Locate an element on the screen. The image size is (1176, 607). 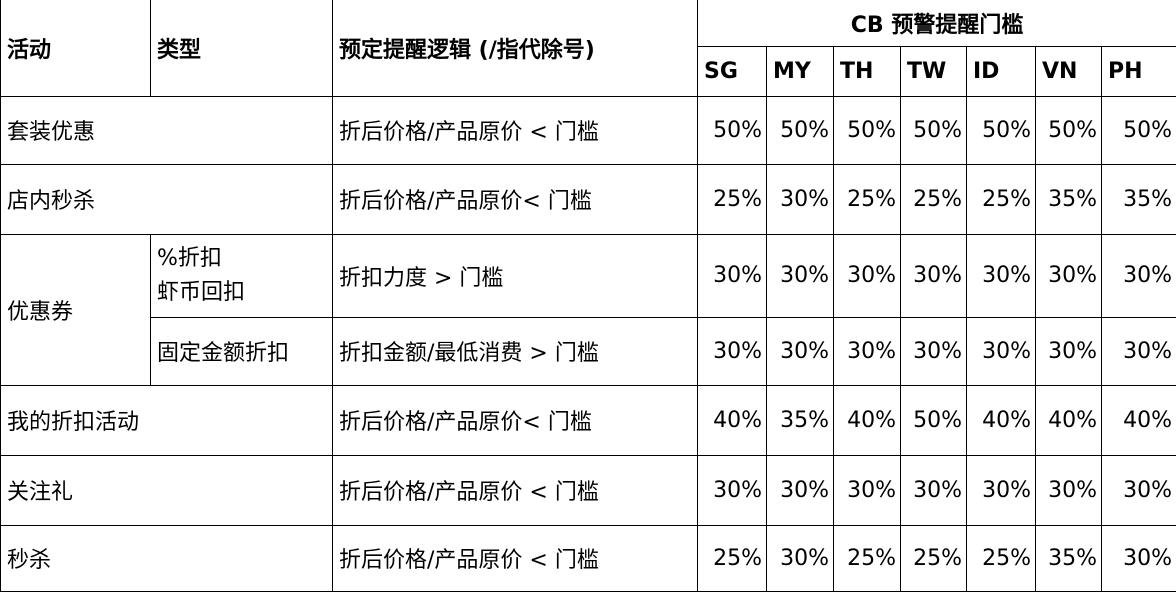
header-cb-threshold: CB 预警提醒门槛 is located at coordinates (936, 23).